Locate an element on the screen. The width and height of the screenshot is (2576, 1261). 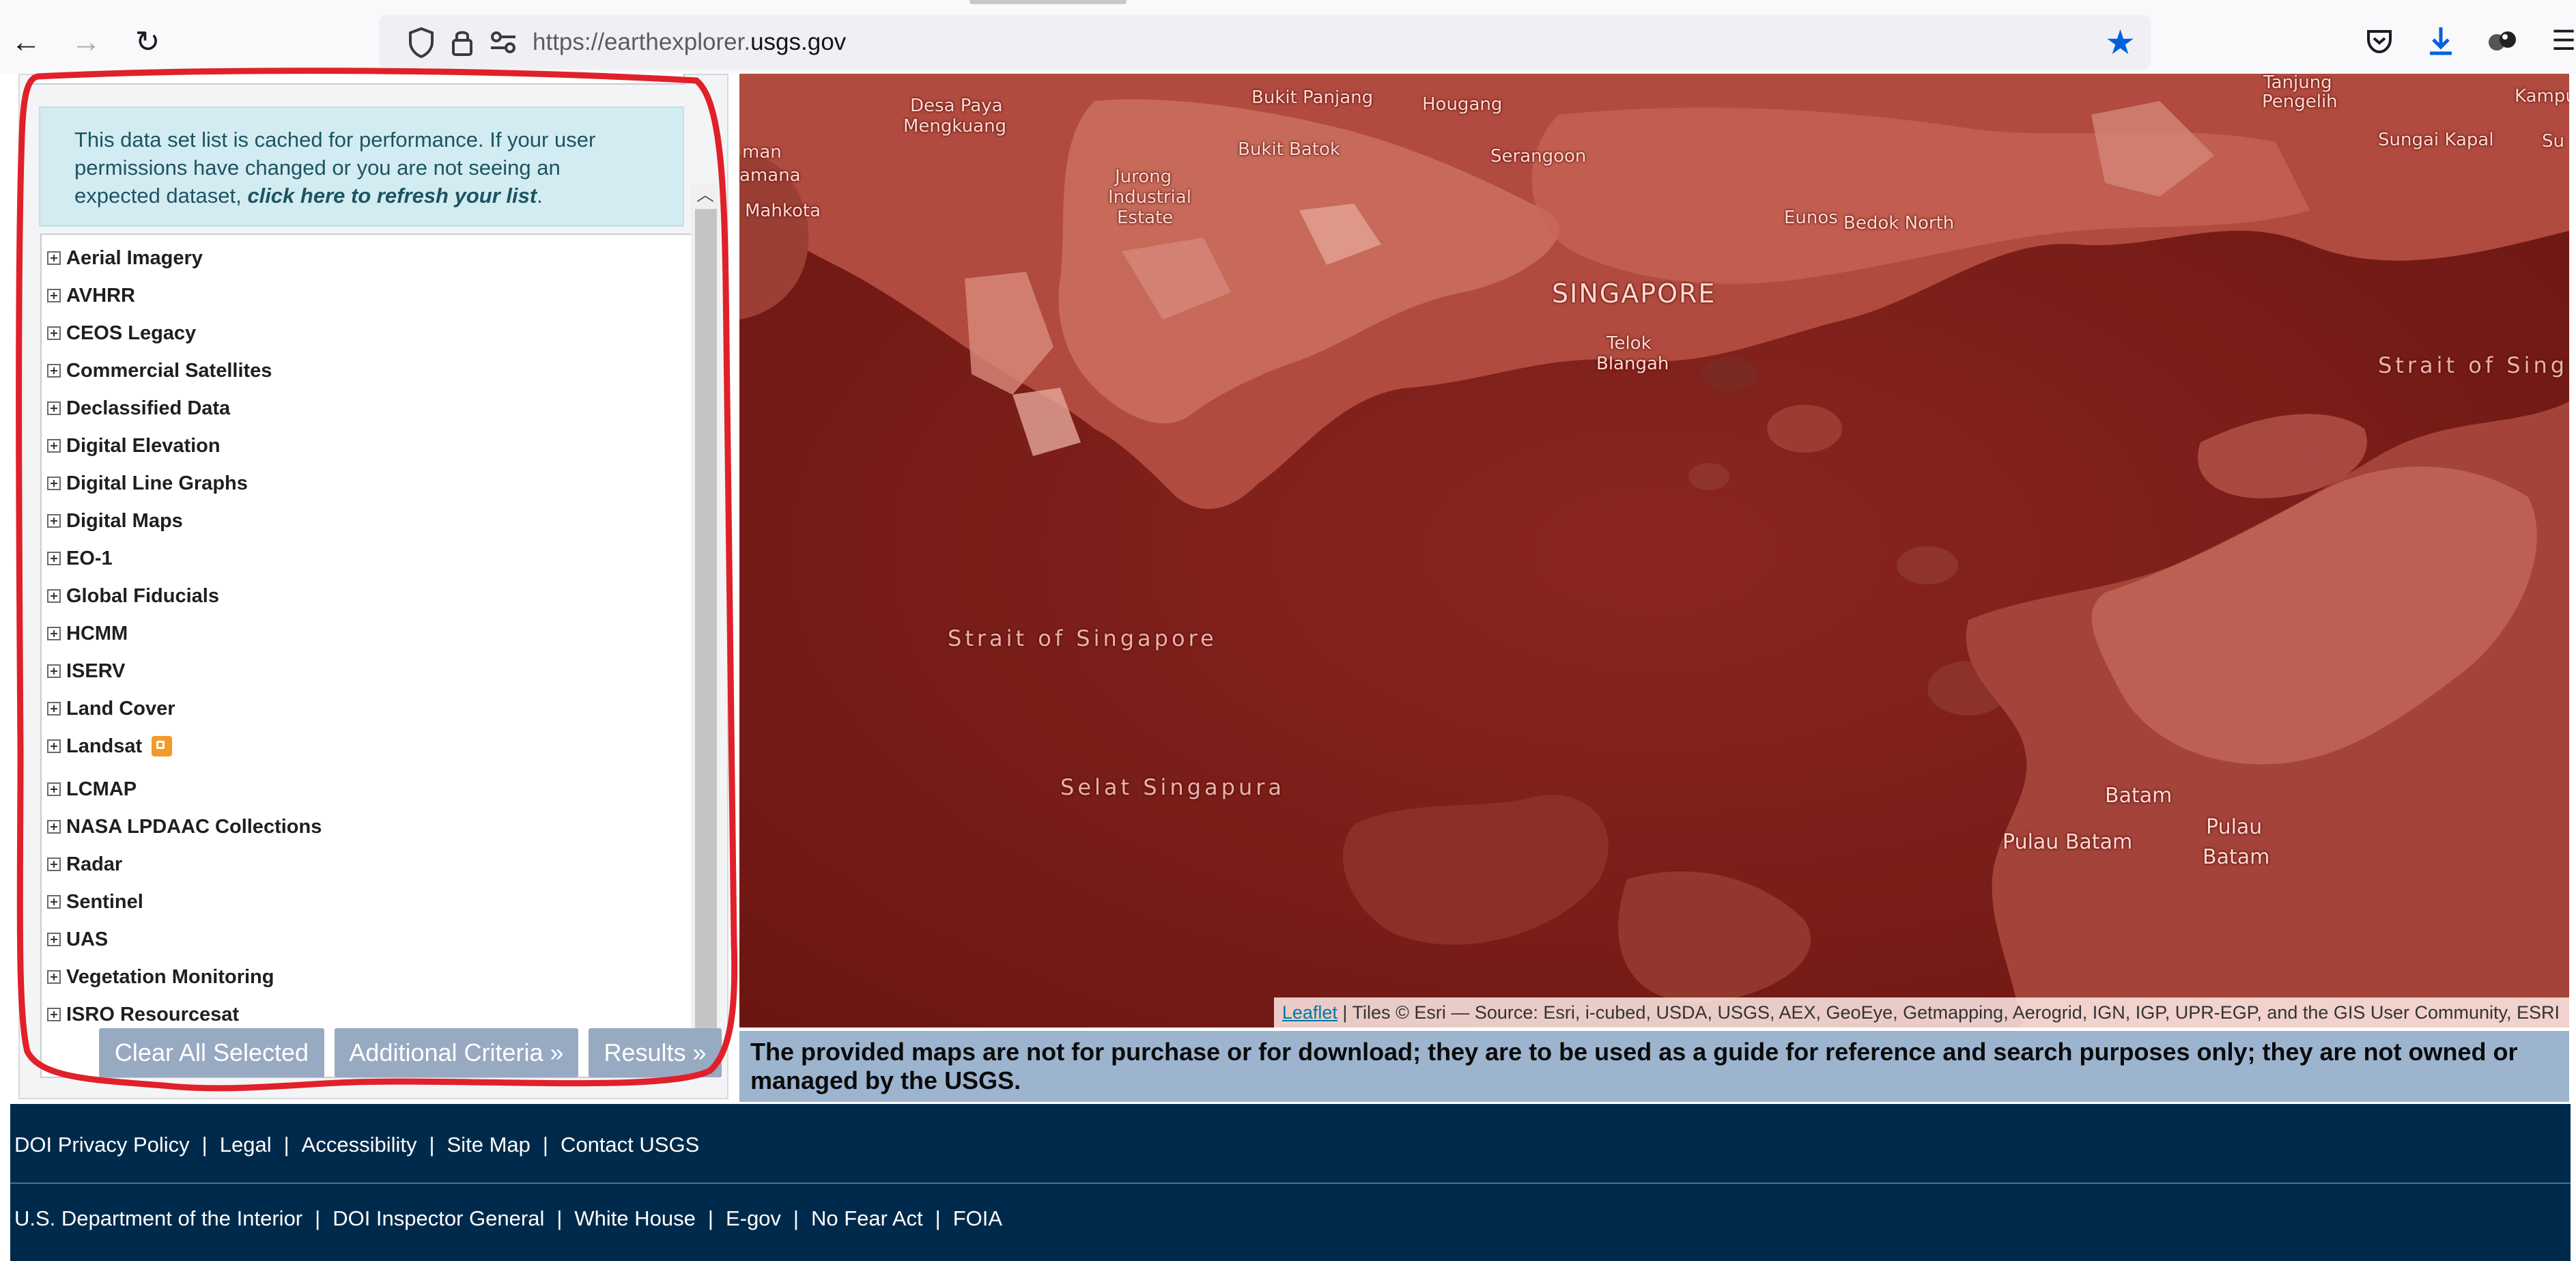
shield-icon is located at coordinates (422, 42).